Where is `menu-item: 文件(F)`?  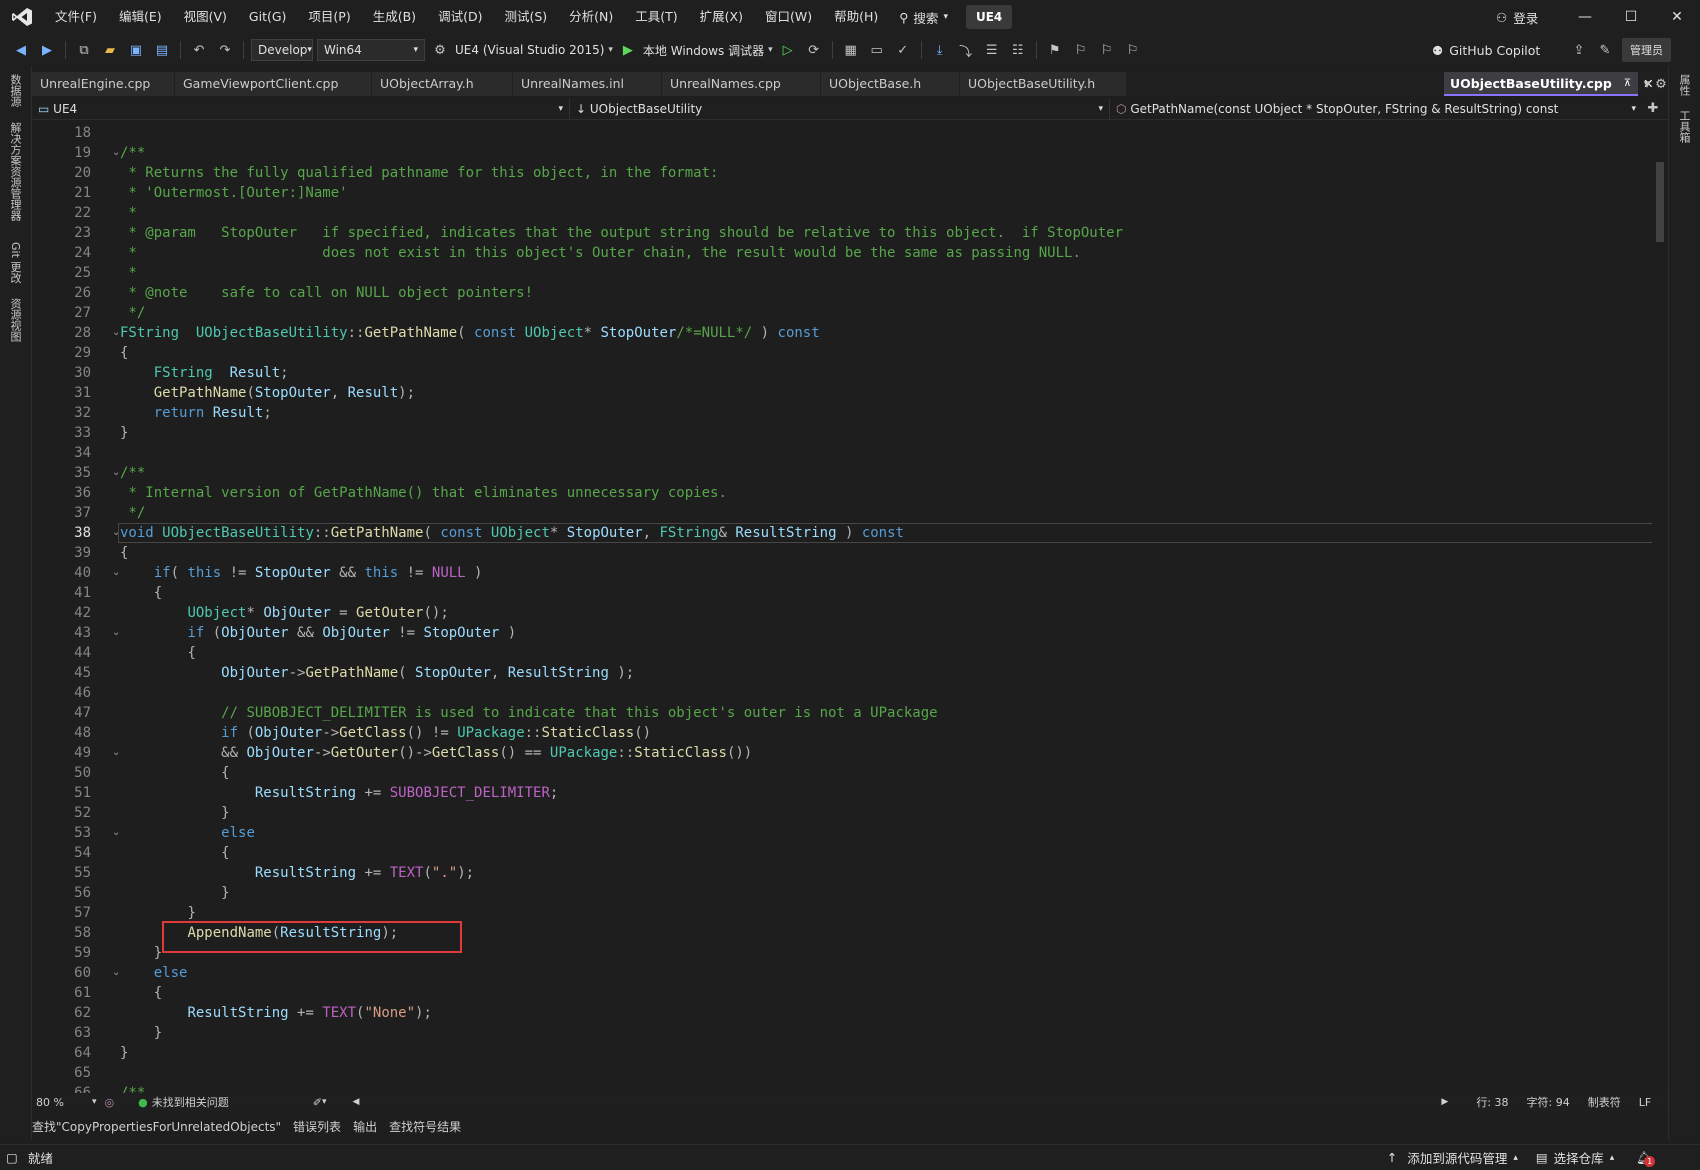 menu-item: 文件(F) is located at coordinates (76, 17).